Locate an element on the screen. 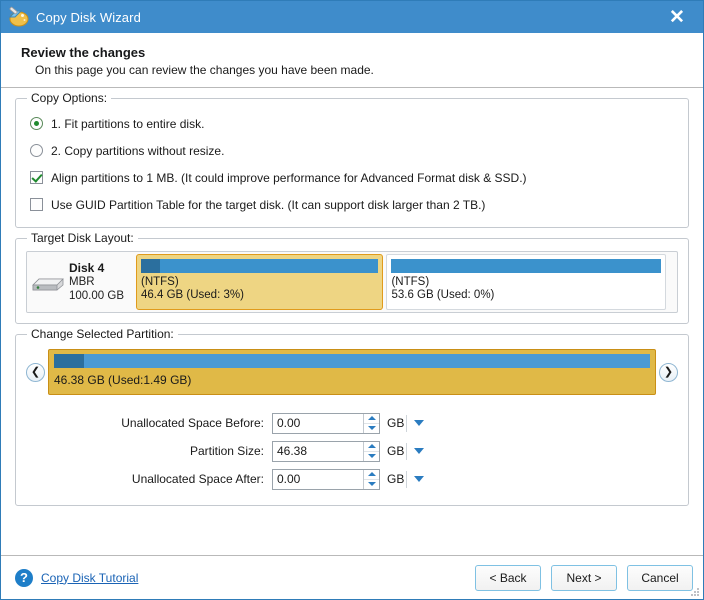 This screenshot has width=704, height=600. option-fit-partitions: 1. Fit partitions to entire disk. is located at coordinates (353, 123).